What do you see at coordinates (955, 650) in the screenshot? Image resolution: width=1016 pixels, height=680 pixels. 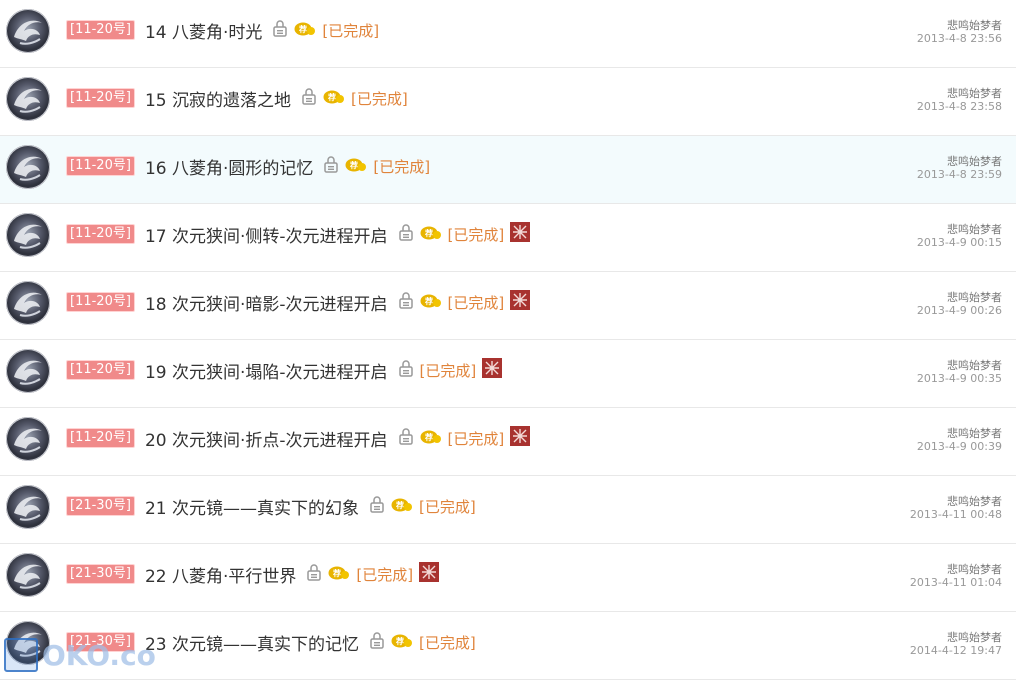 I see `post-time: 2014-4-12 19:47` at bounding box center [955, 650].